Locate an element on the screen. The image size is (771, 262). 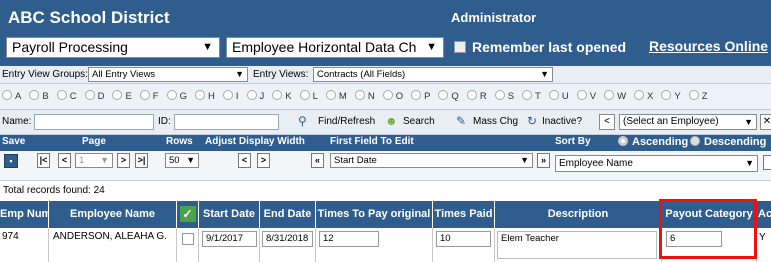
alpha-letter: H is located at coordinates (211, 96).